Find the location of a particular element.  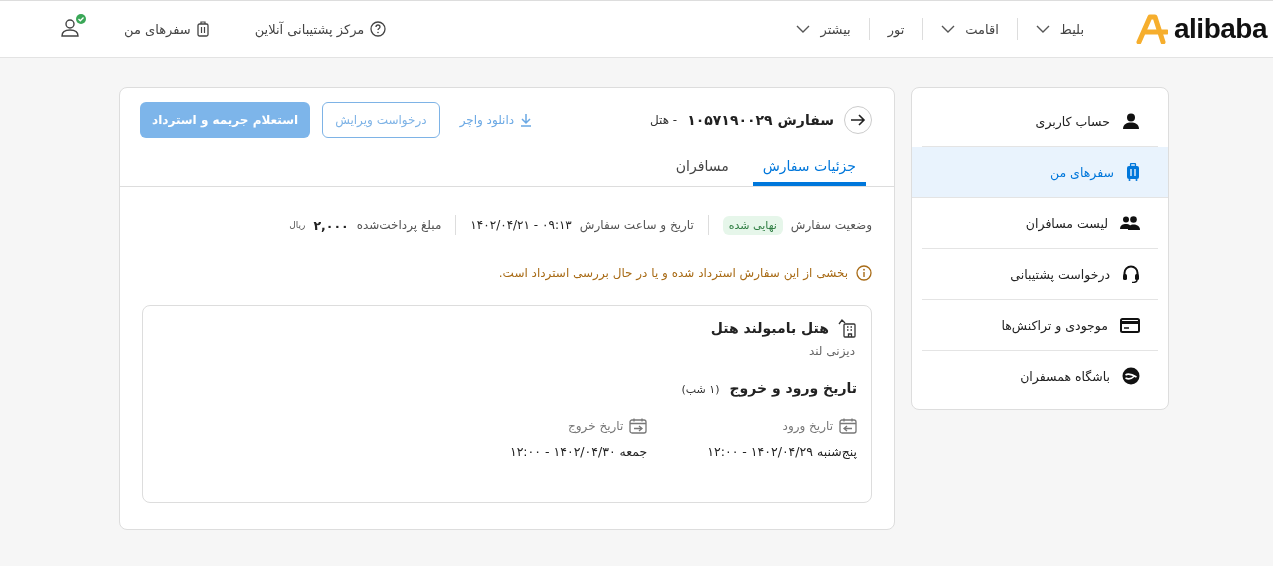

amount-value: ۲,۰۰۰ is located at coordinates (331, 225).